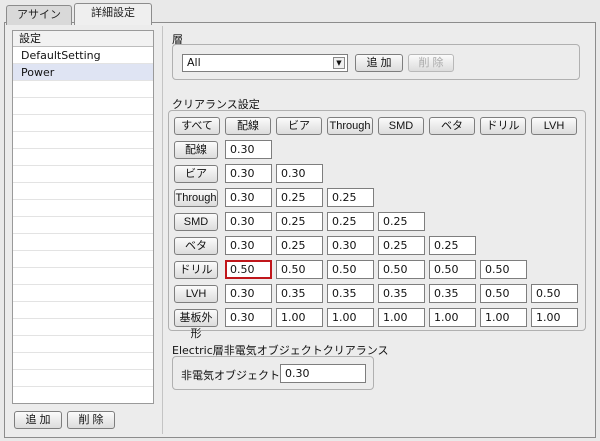  Describe the element at coordinates (113, 14) in the screenshot. I see `tab-advanced-settings: 詳細設定` at that location.